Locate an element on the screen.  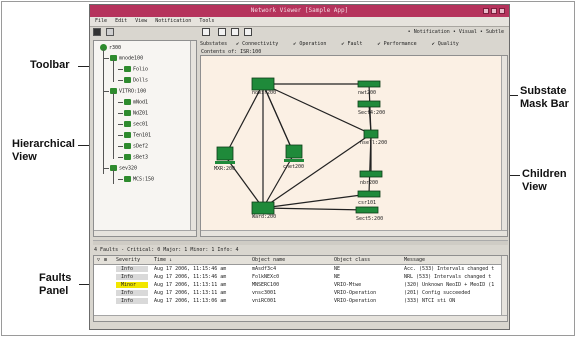
tree-node: sec01 is located at coordinates (136, 125).